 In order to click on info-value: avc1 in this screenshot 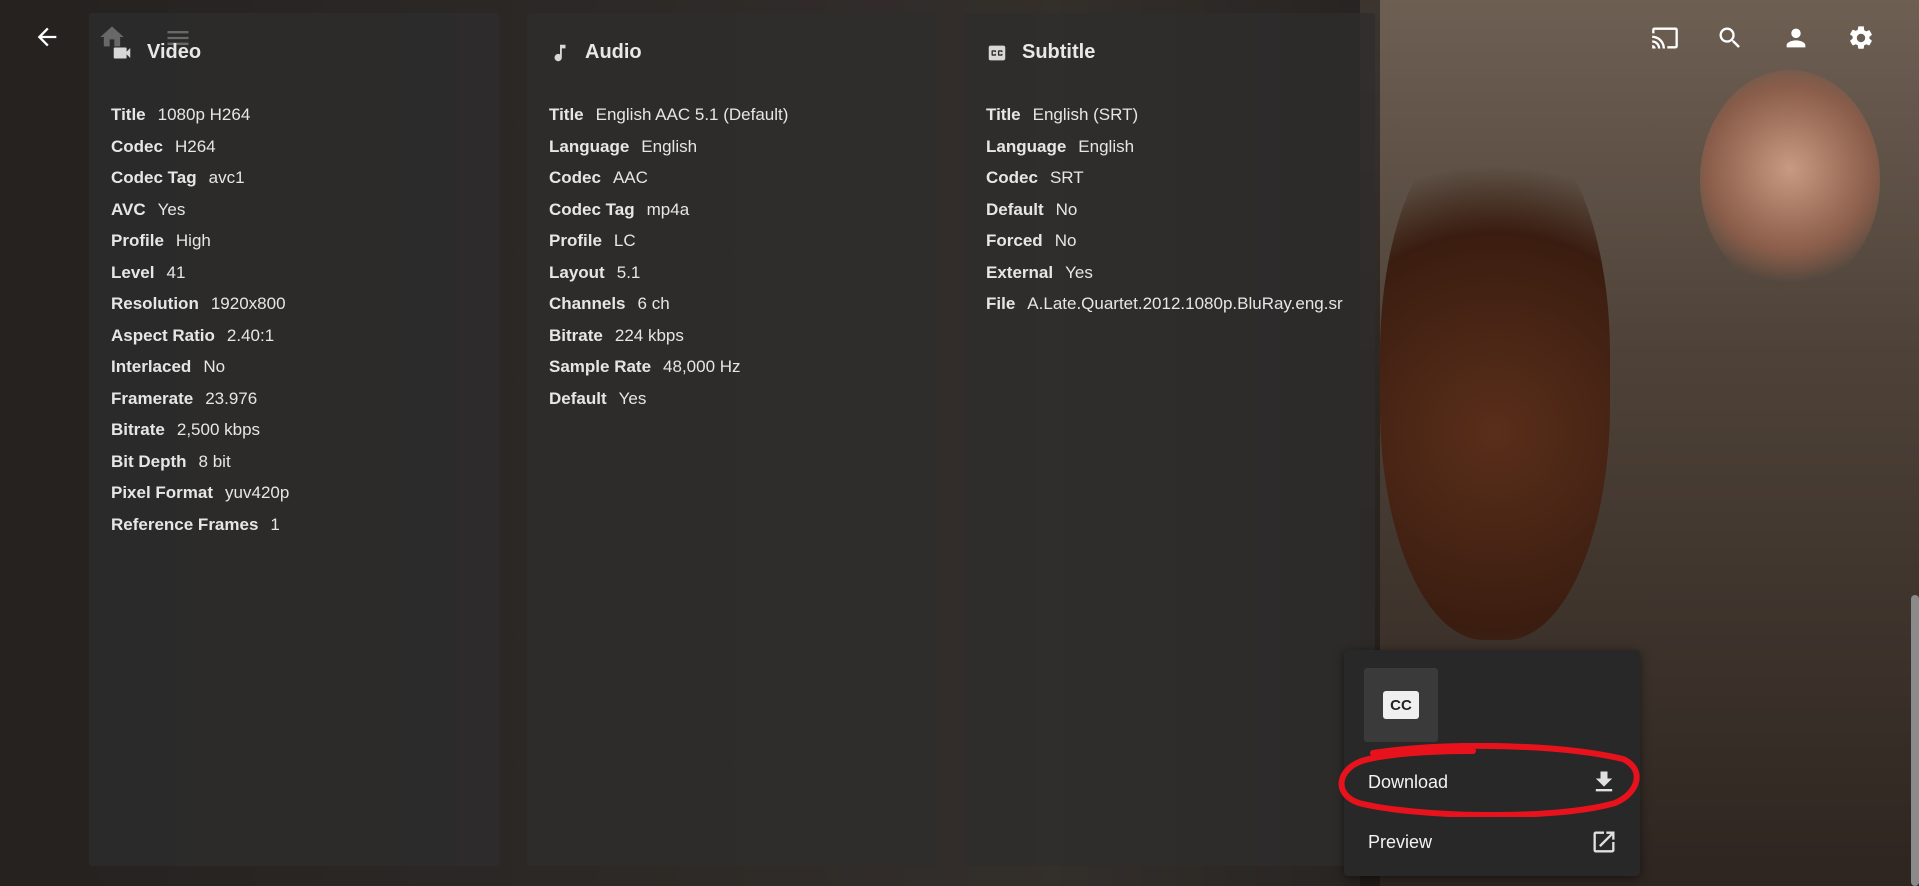, I will do `click(226, 177)`.